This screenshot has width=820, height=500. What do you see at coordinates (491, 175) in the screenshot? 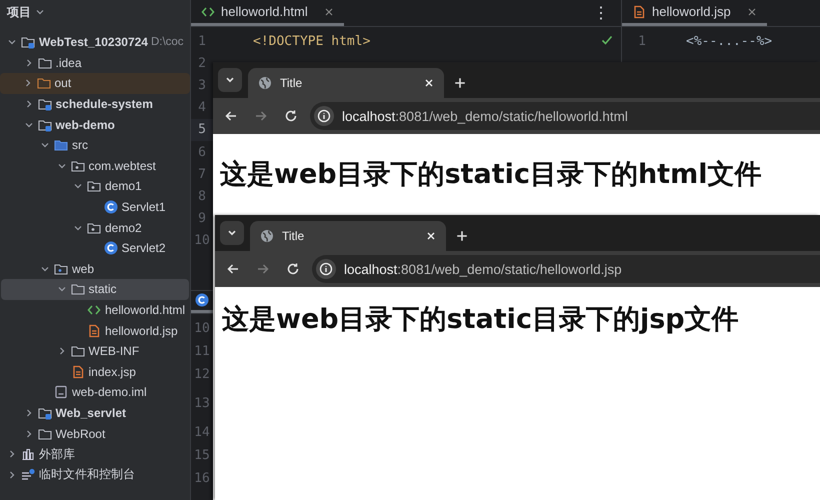
I see `page-heading: 这是web目录下的static目录下的html文件` at bounding box center [491, 175].